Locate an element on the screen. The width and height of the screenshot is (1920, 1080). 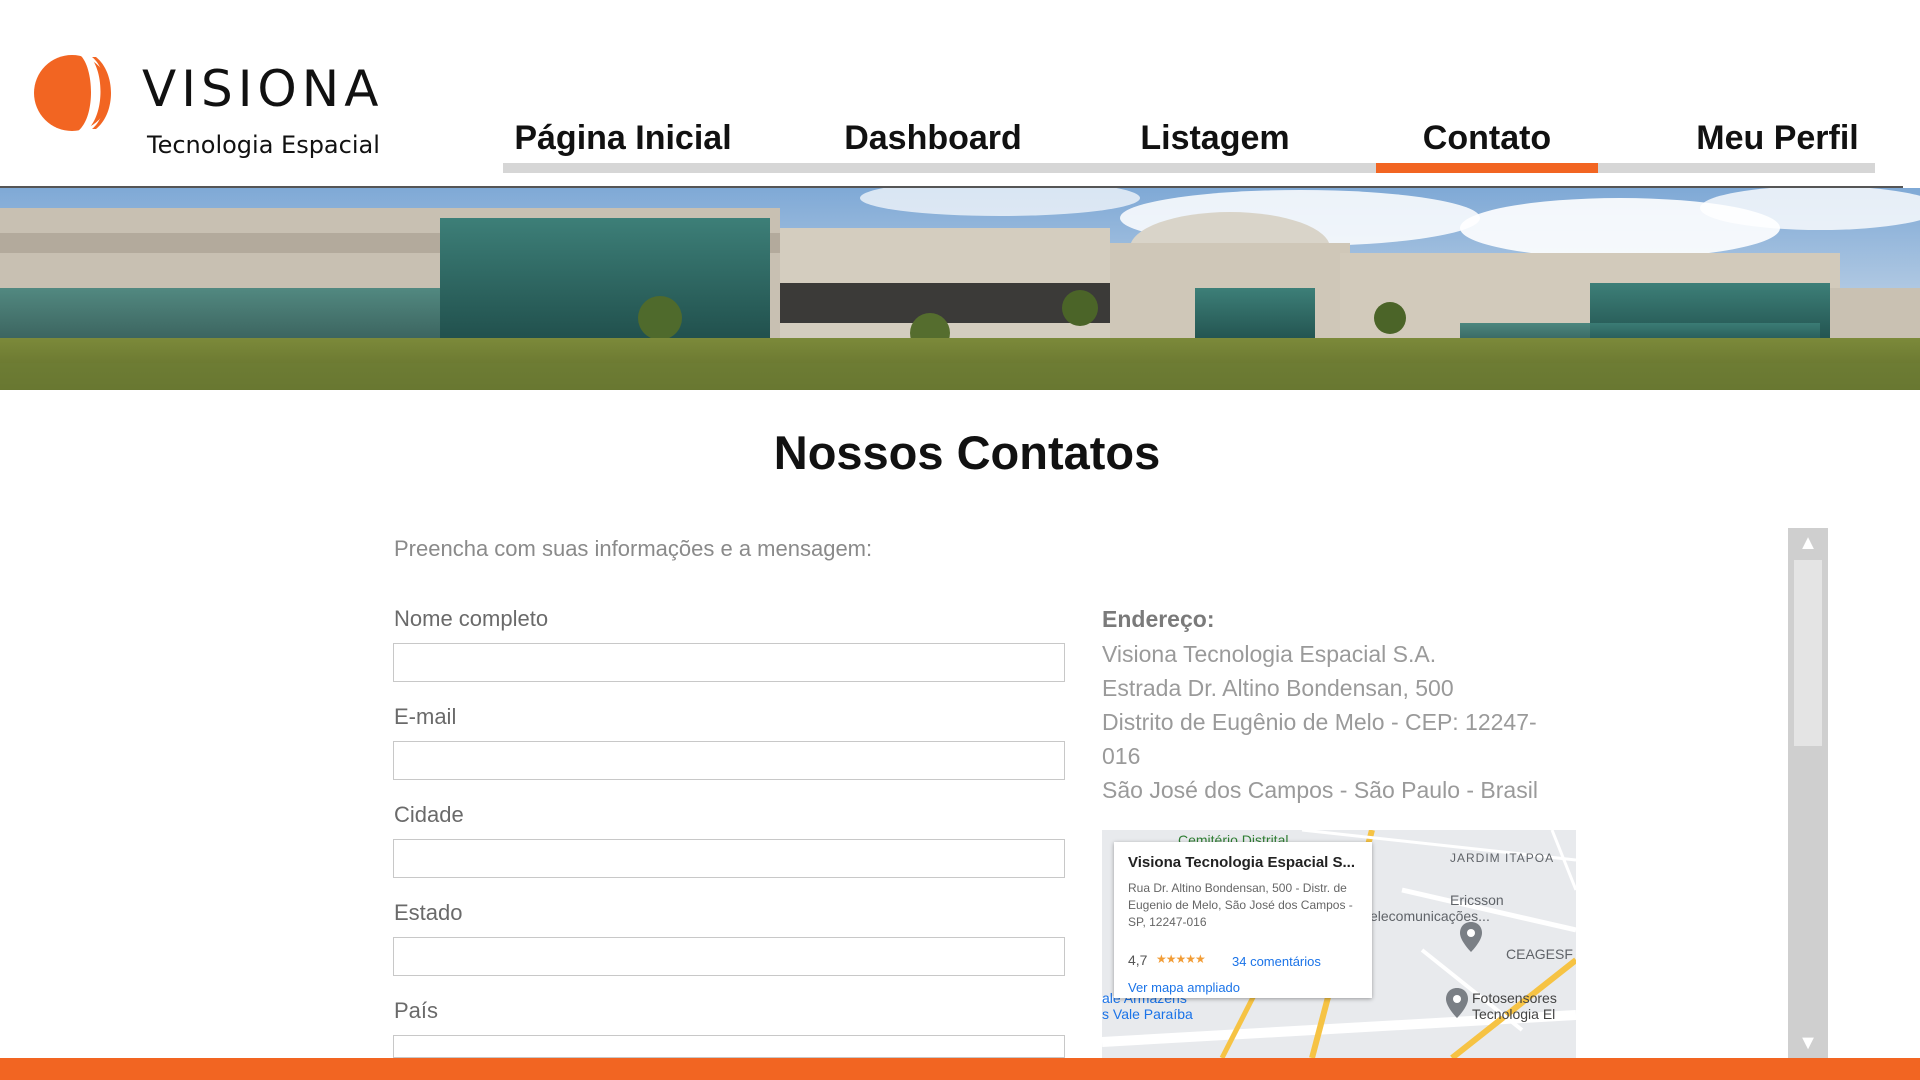
scroll-up-arrow-icon: ▲ is located at coordinates (1808, 543).